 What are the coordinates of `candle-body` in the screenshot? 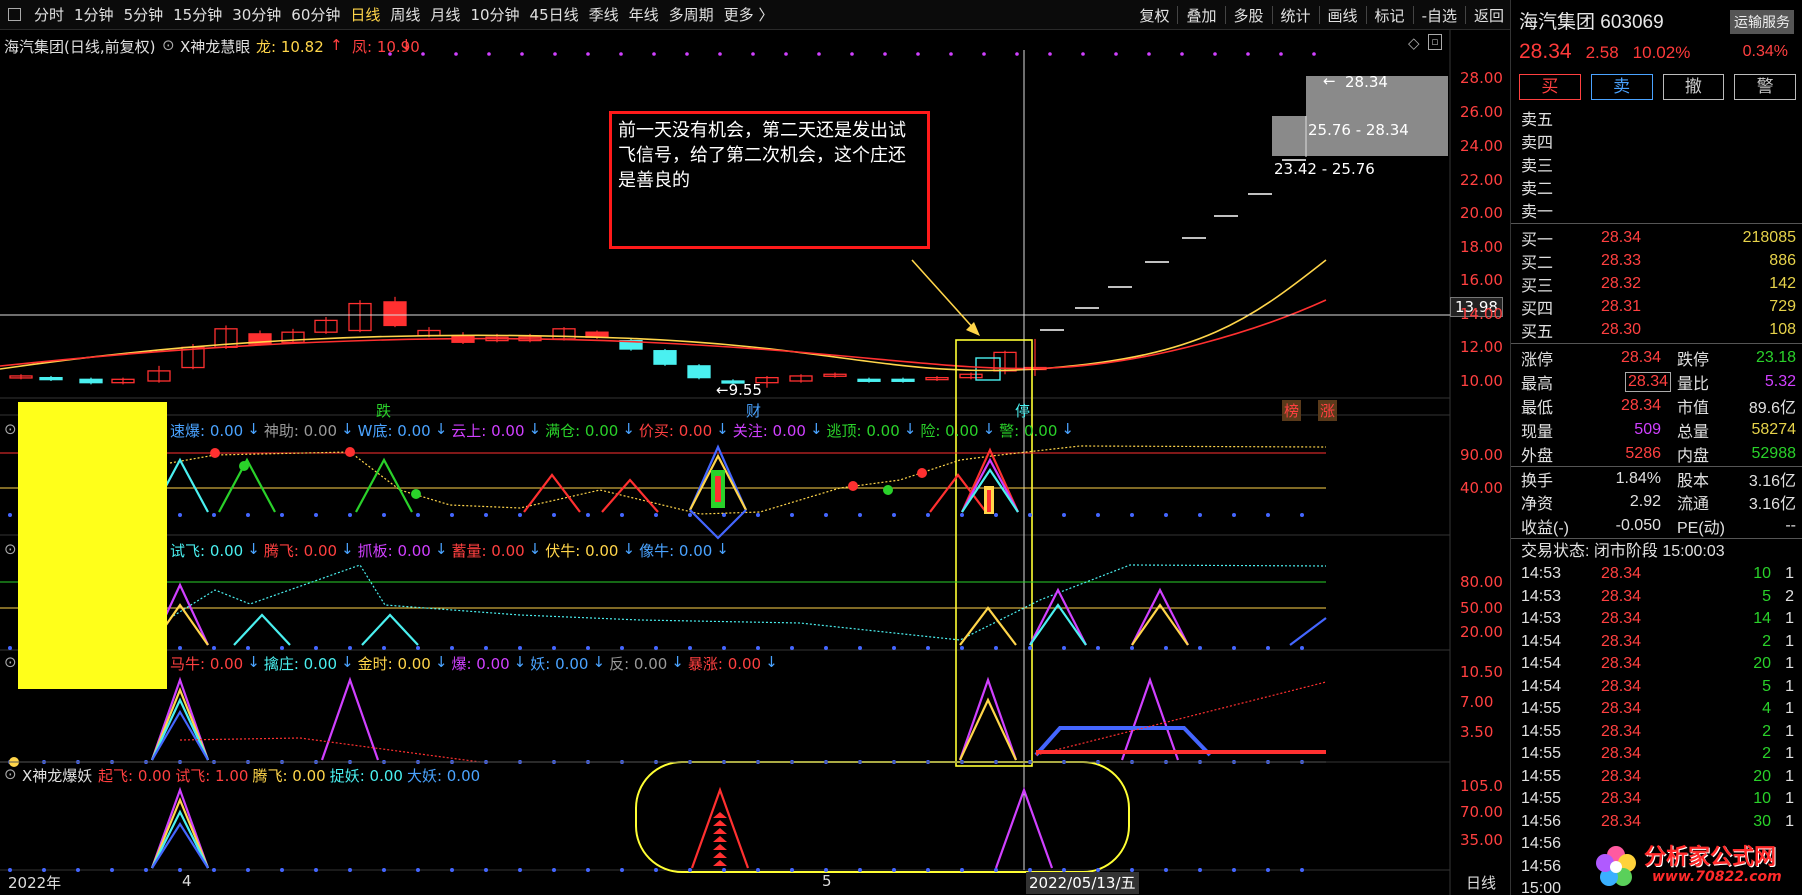 It's located at (91, 381).